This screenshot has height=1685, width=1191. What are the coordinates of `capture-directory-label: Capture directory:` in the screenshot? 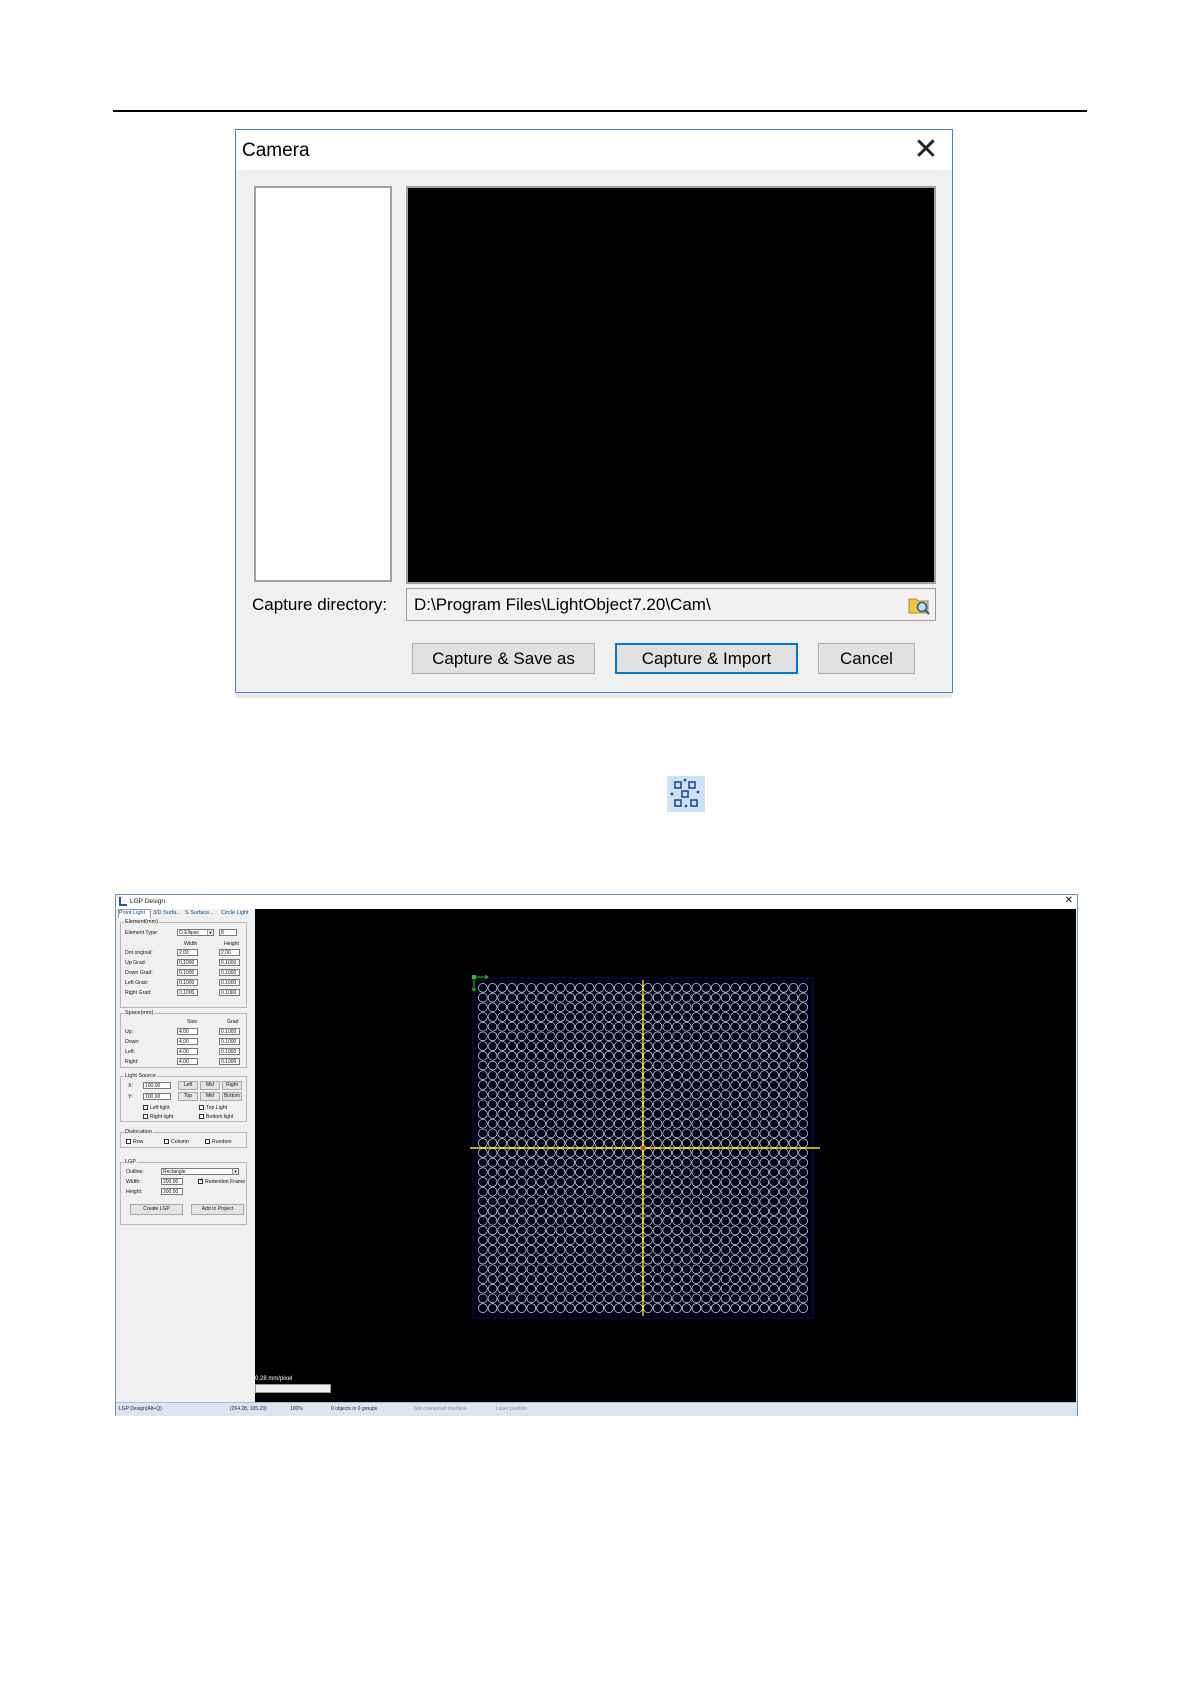 It's located at (320, 604).